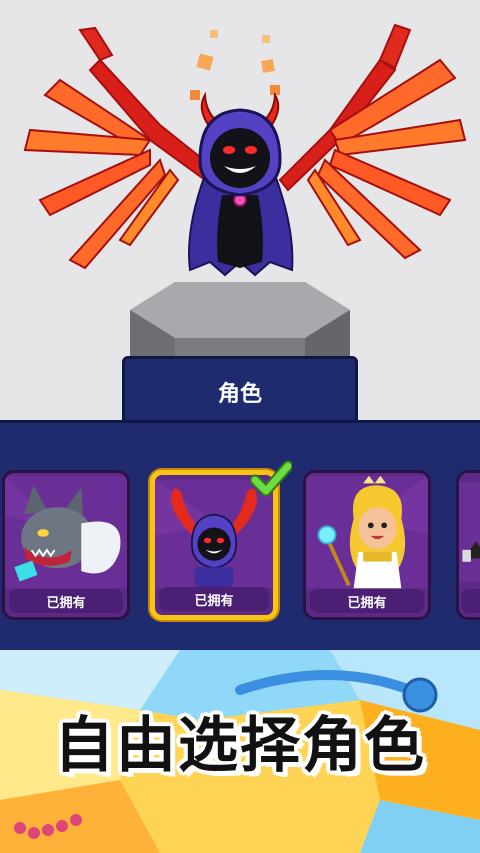  I want to click on right-eye, so click(251, 150).